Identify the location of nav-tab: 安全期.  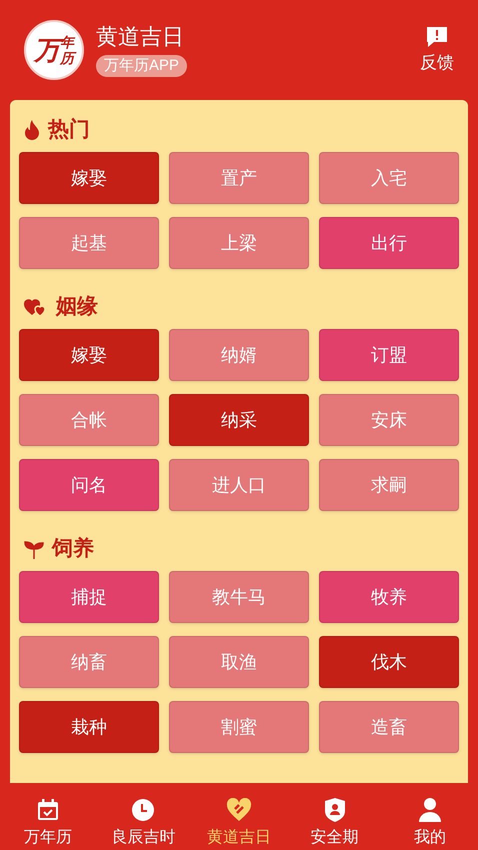
(334, 816).